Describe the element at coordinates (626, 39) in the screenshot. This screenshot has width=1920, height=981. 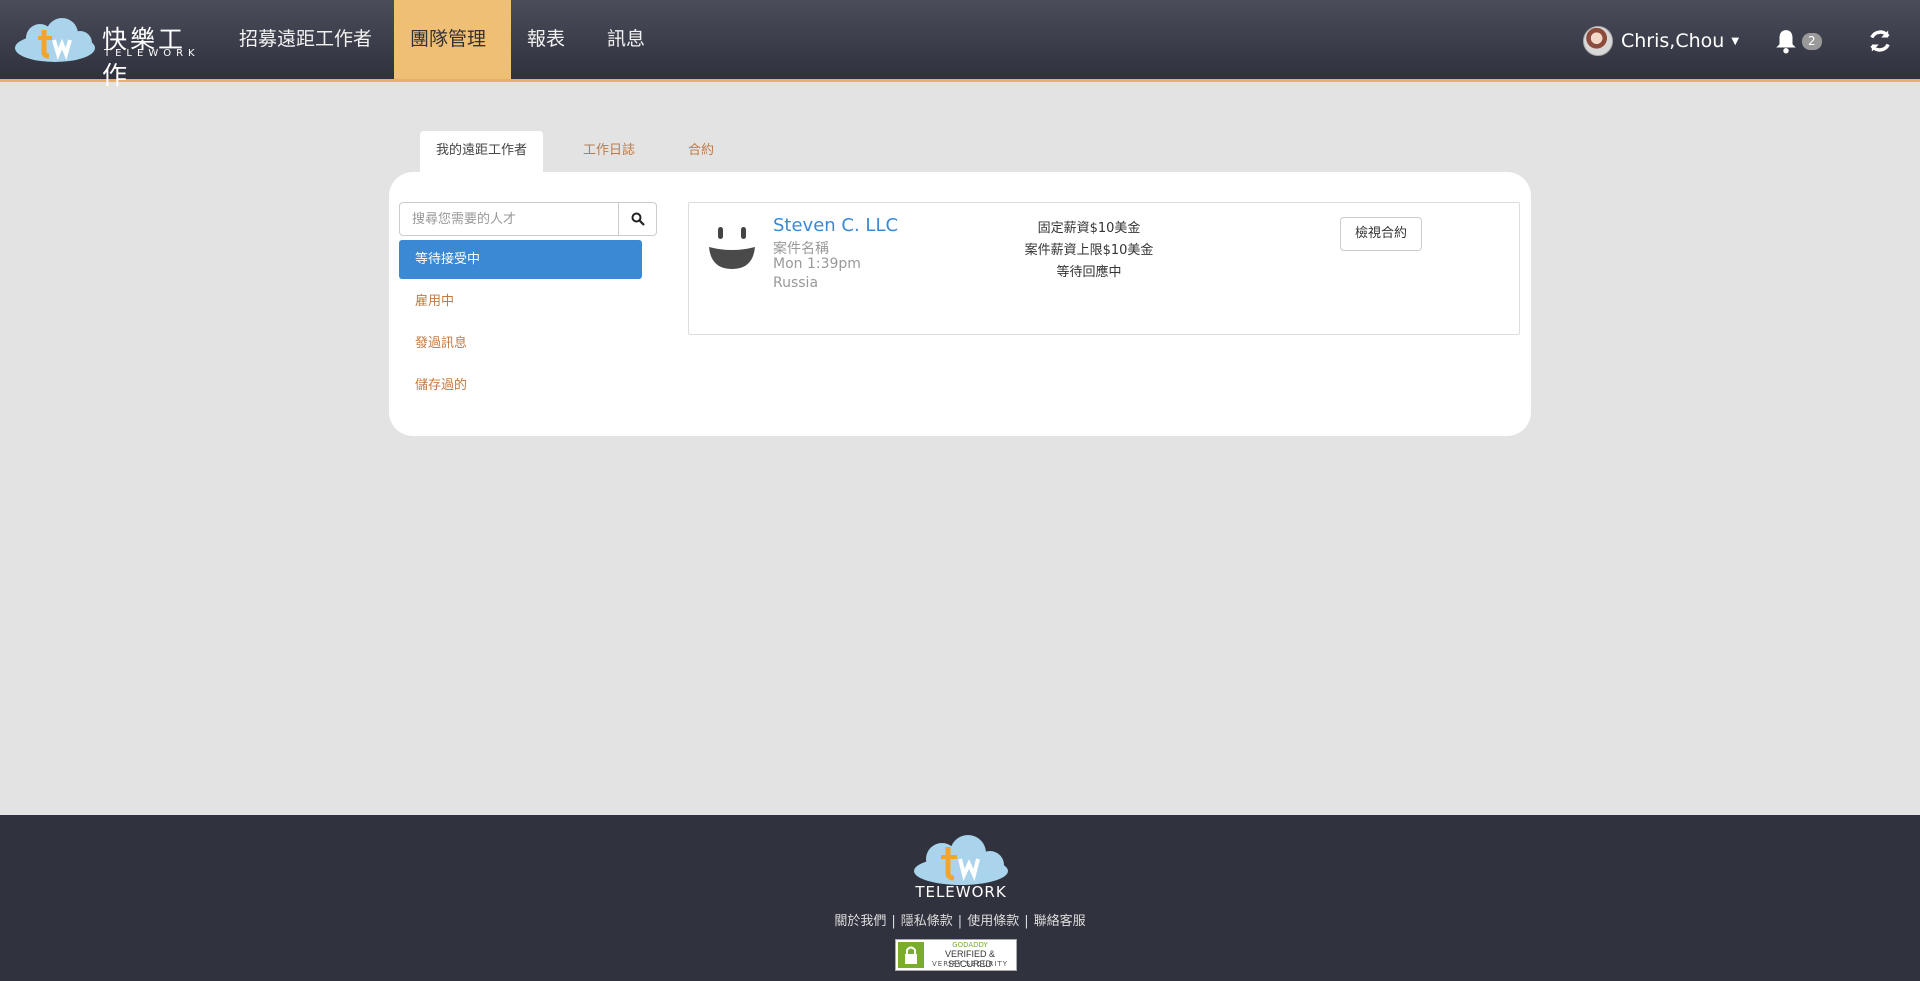
I see `nav-messages: 訊息` at that location.